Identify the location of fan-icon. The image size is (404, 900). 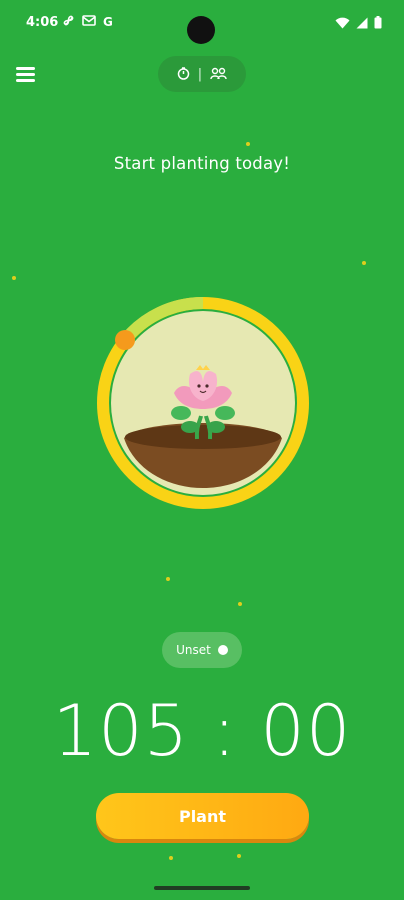
(68, 22).